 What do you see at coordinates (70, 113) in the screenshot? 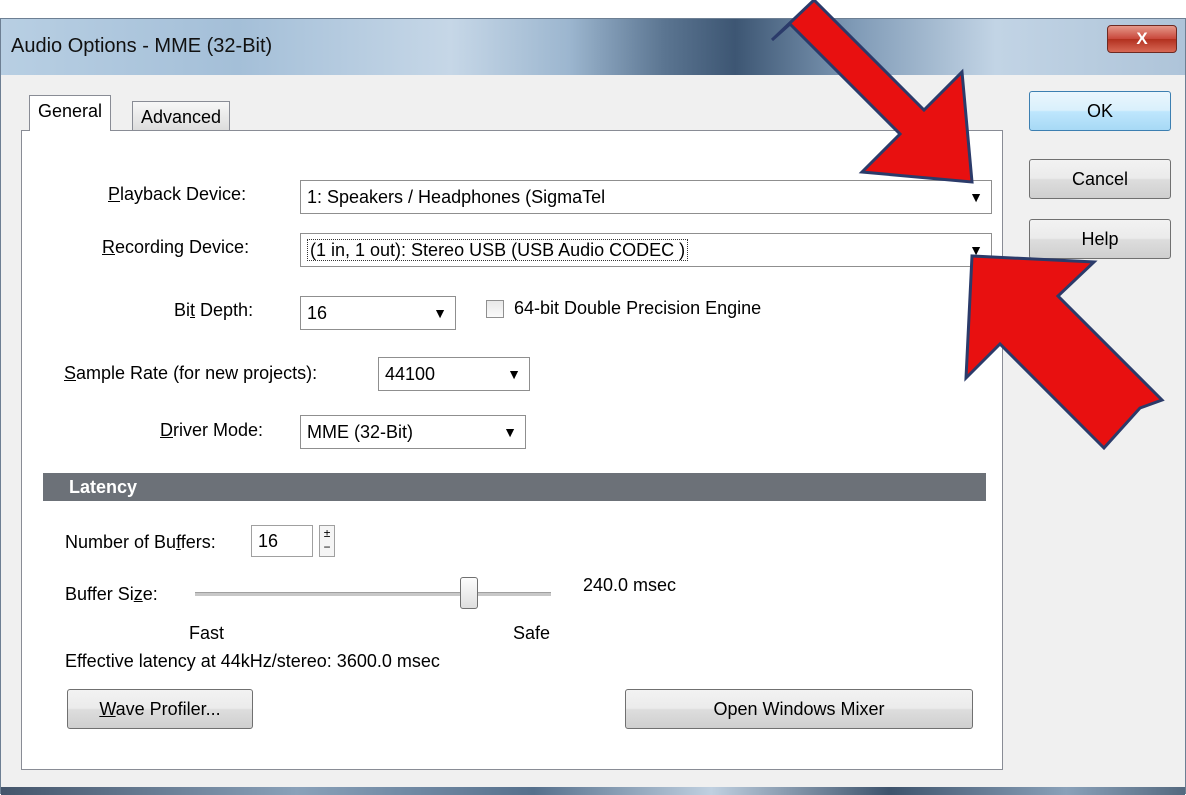
I see `tab-general: General` at bounding box center [70, 113].